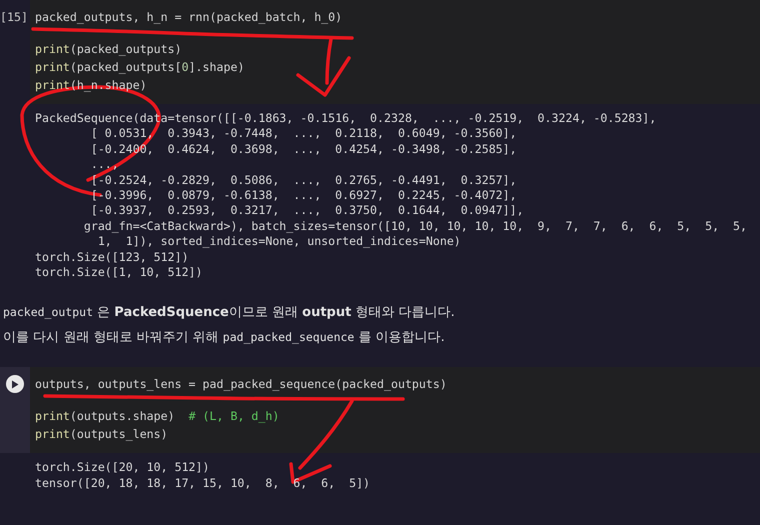  Describe the element at coordinates (108, 49) in the screenshot. I see `code-line: print(packed_outputs)` at that location.